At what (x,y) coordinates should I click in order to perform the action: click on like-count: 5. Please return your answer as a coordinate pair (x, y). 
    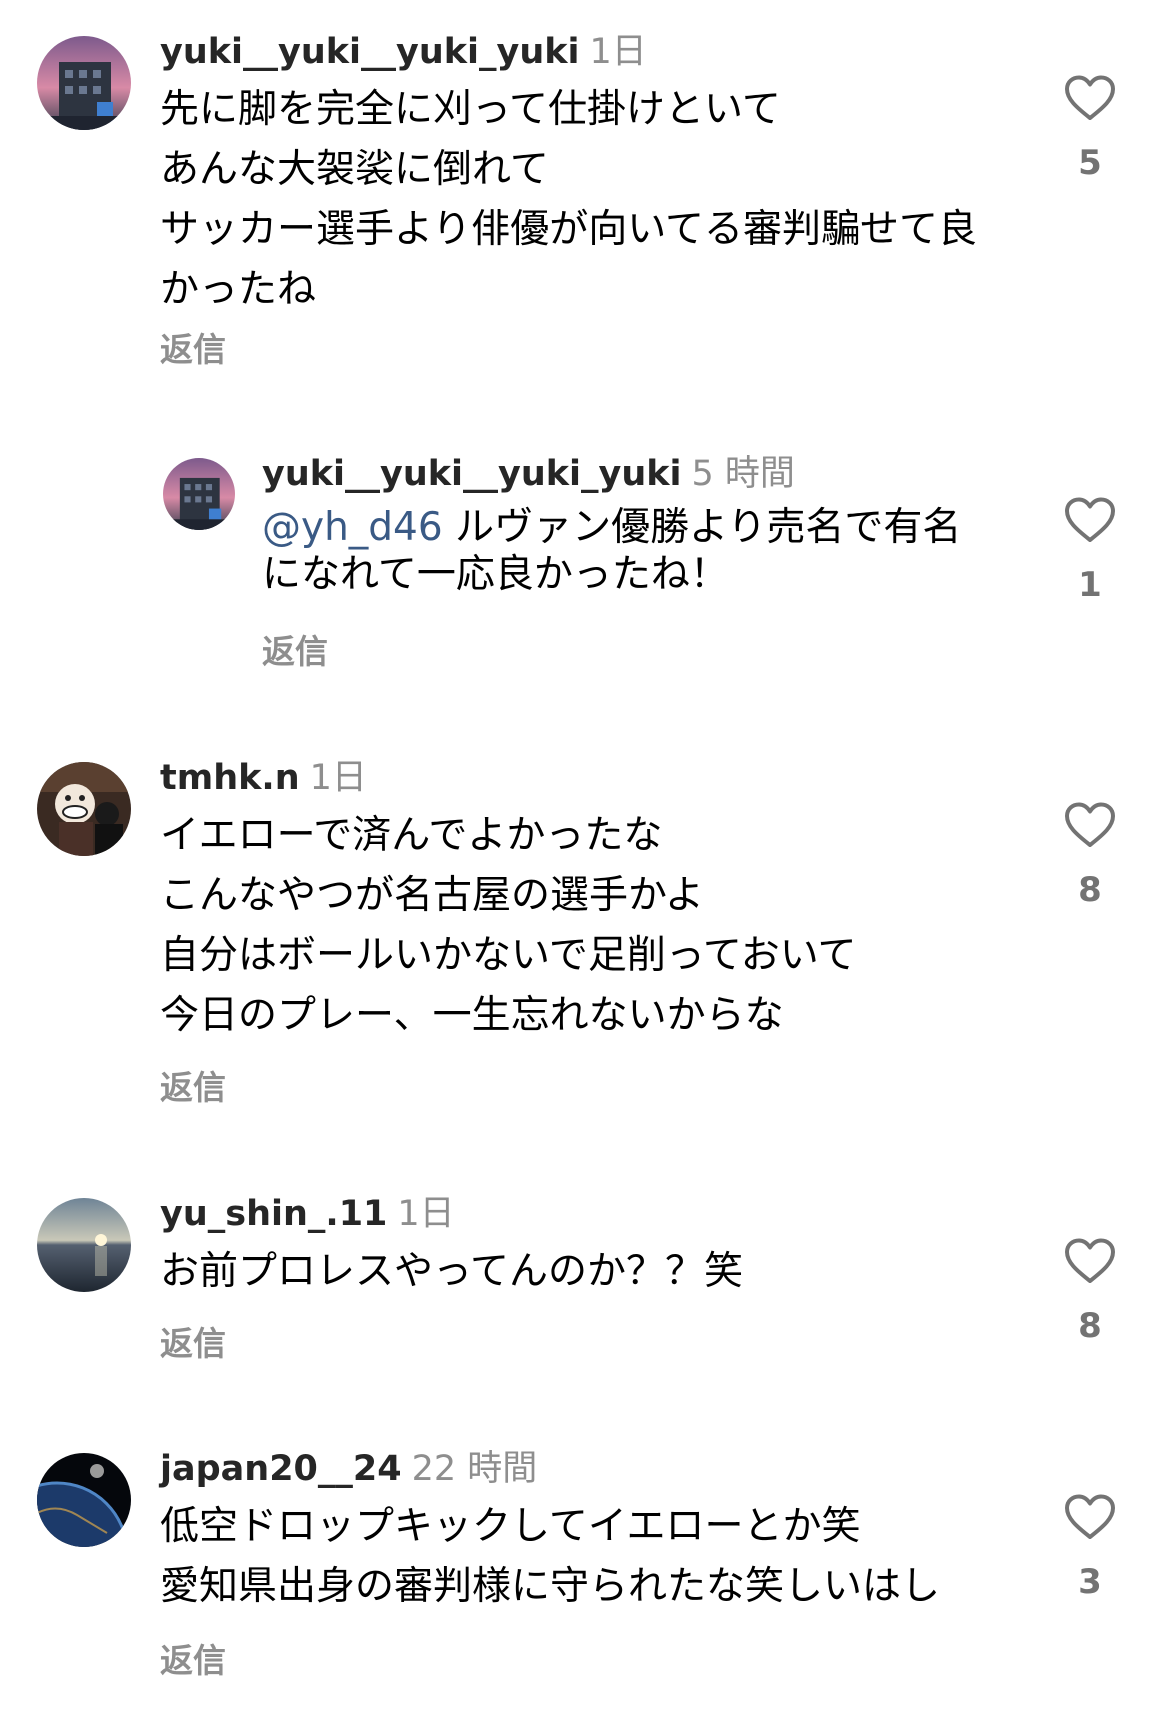
    Looking at the image, I should click on (1090, 163).